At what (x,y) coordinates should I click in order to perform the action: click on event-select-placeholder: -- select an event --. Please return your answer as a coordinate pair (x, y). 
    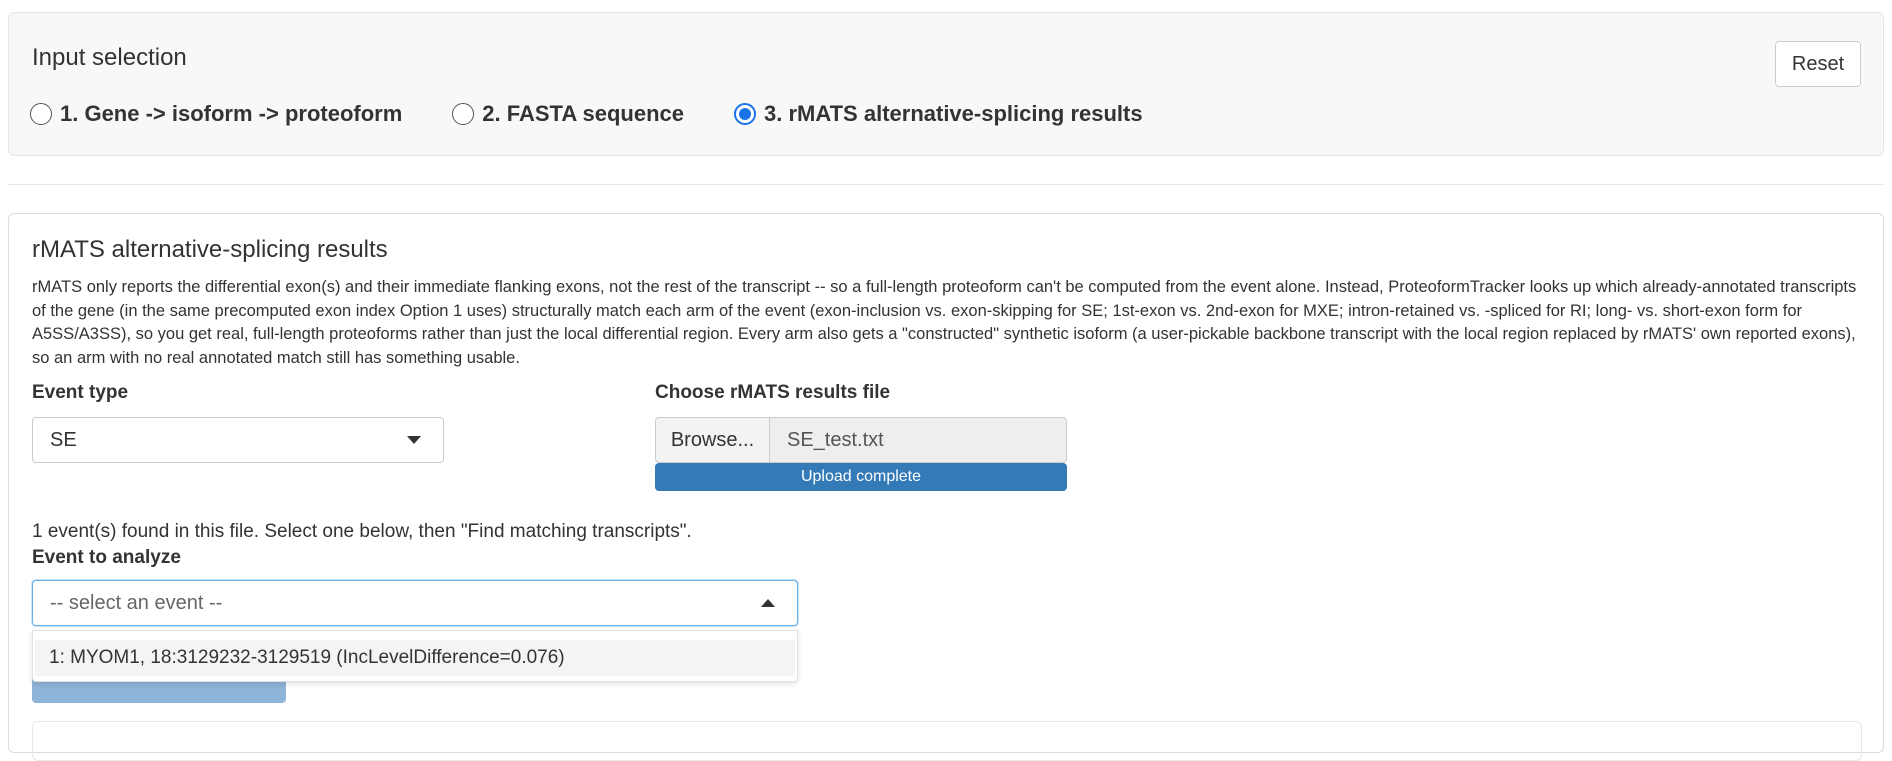
    Looking at the image, I should click on (136, 602).